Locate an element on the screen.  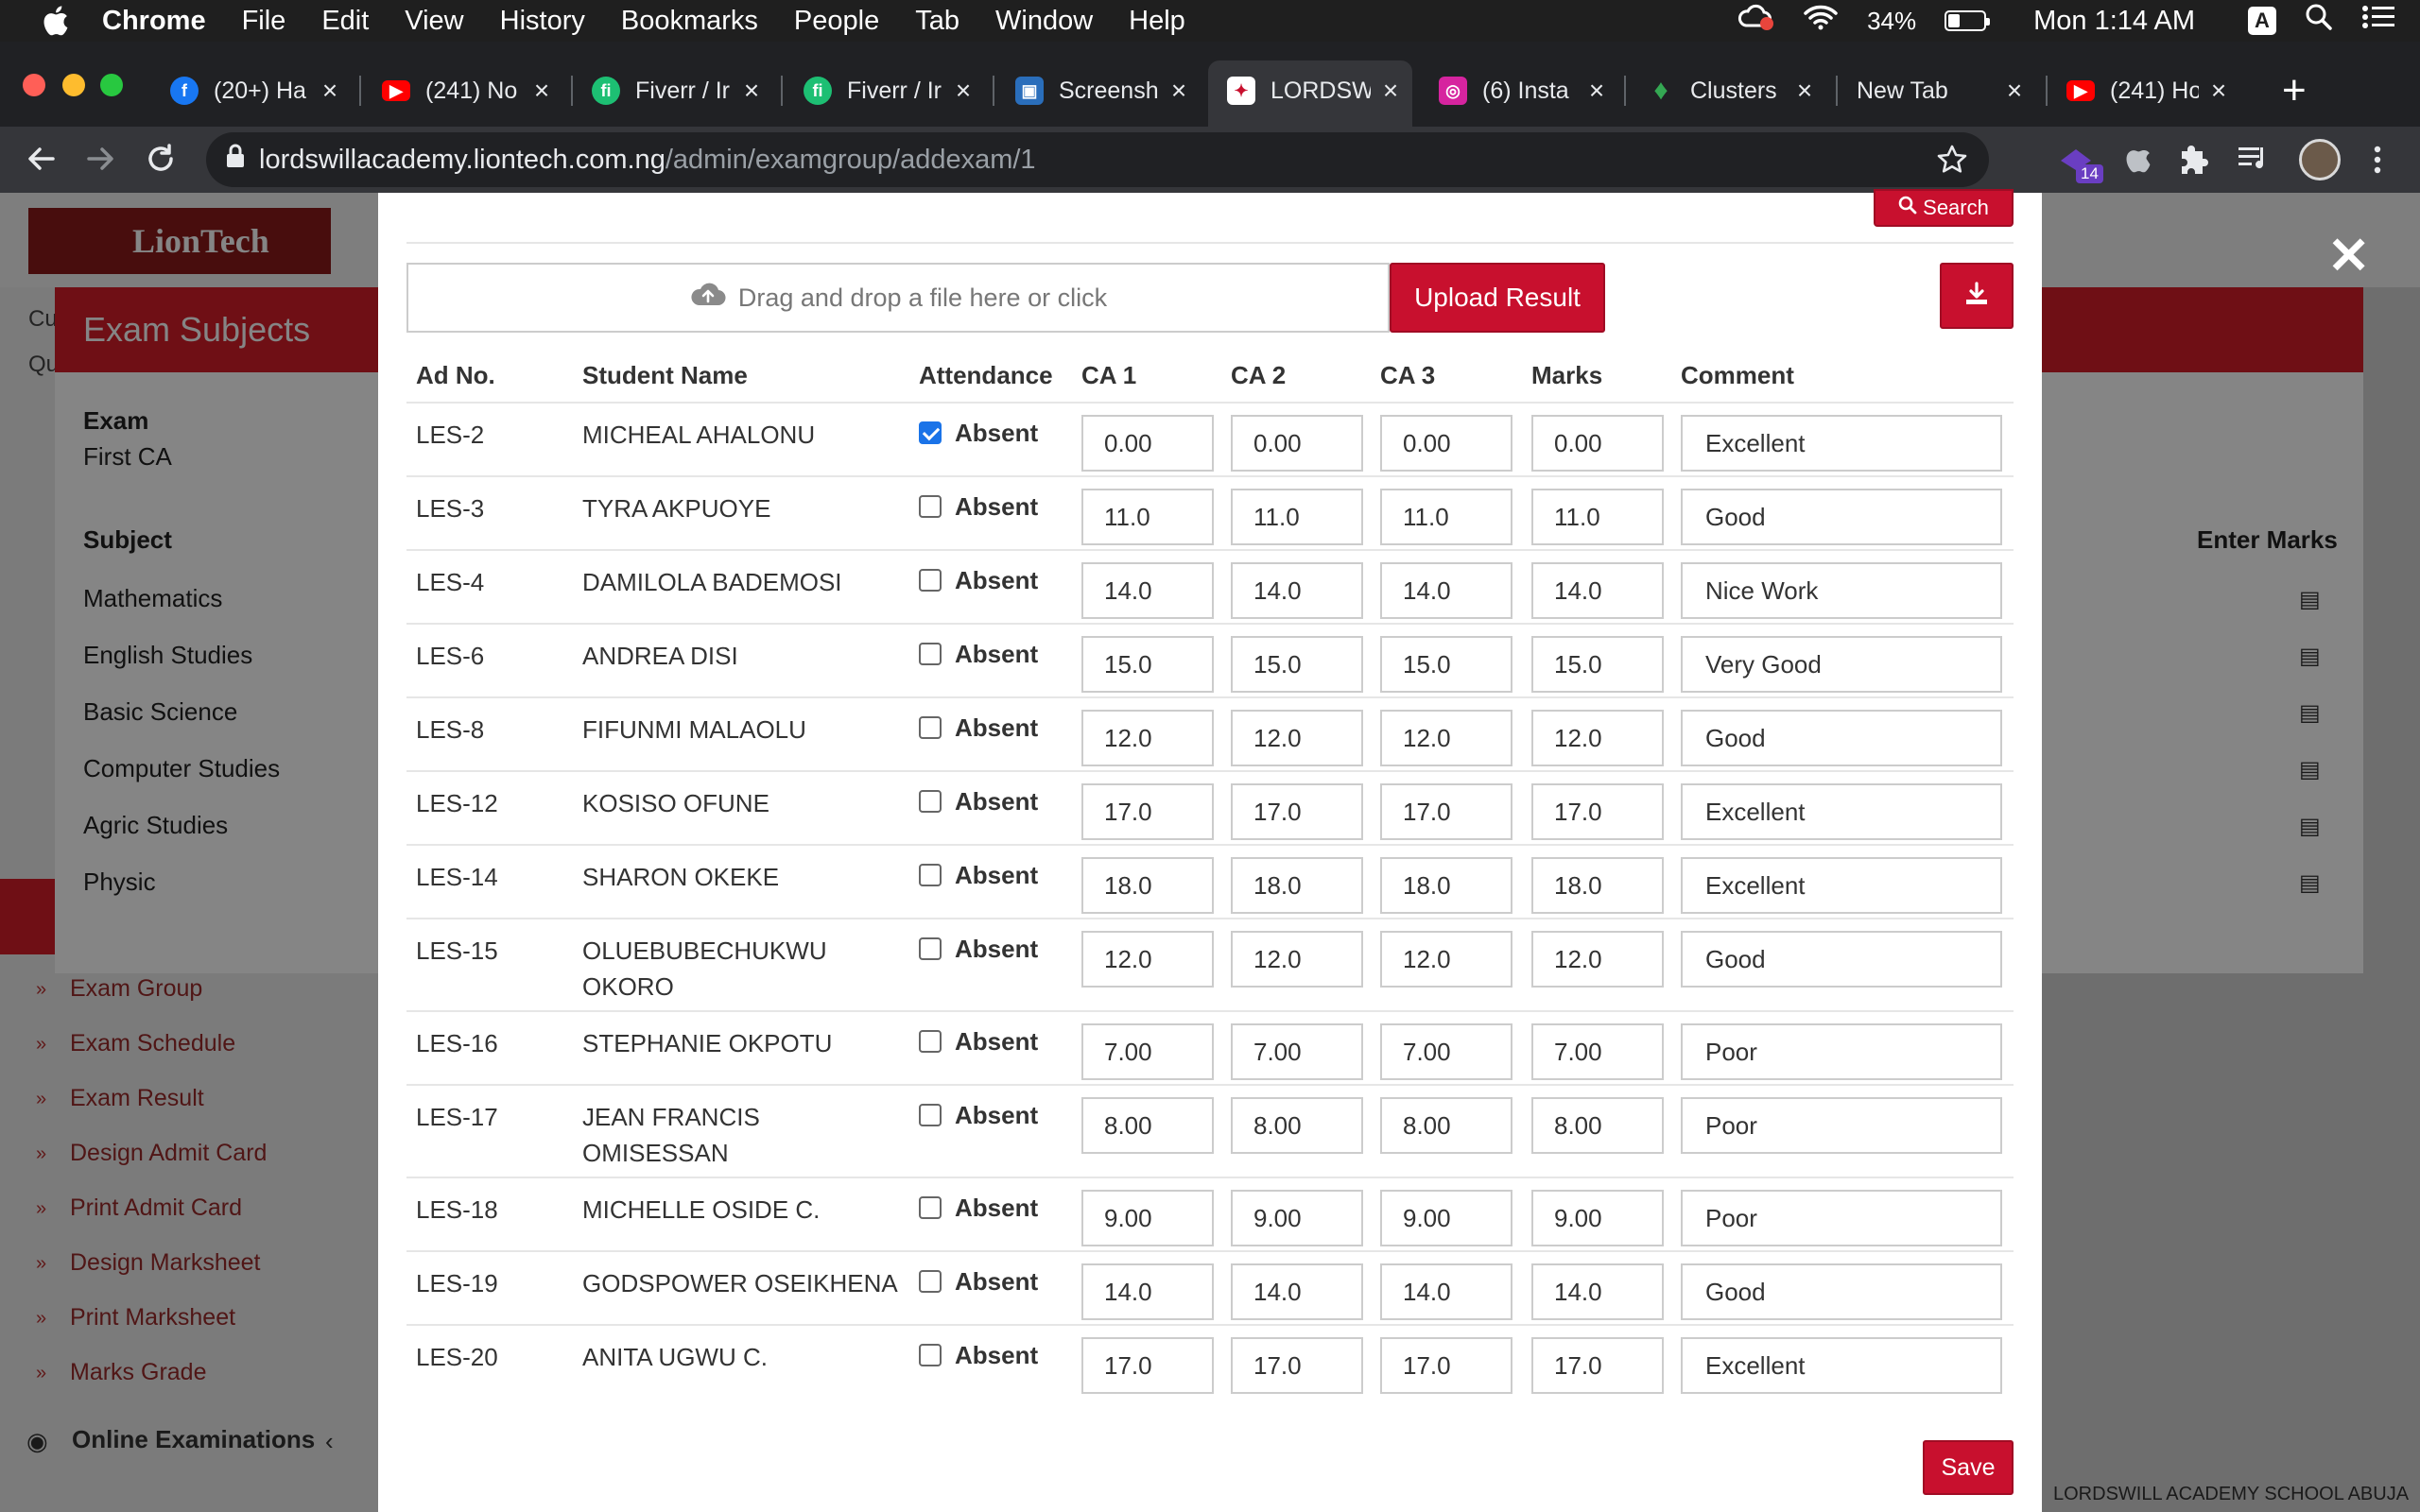
tab-fiverr-2: fi Fiverr / Ir × is located at coordinates (890, 90).